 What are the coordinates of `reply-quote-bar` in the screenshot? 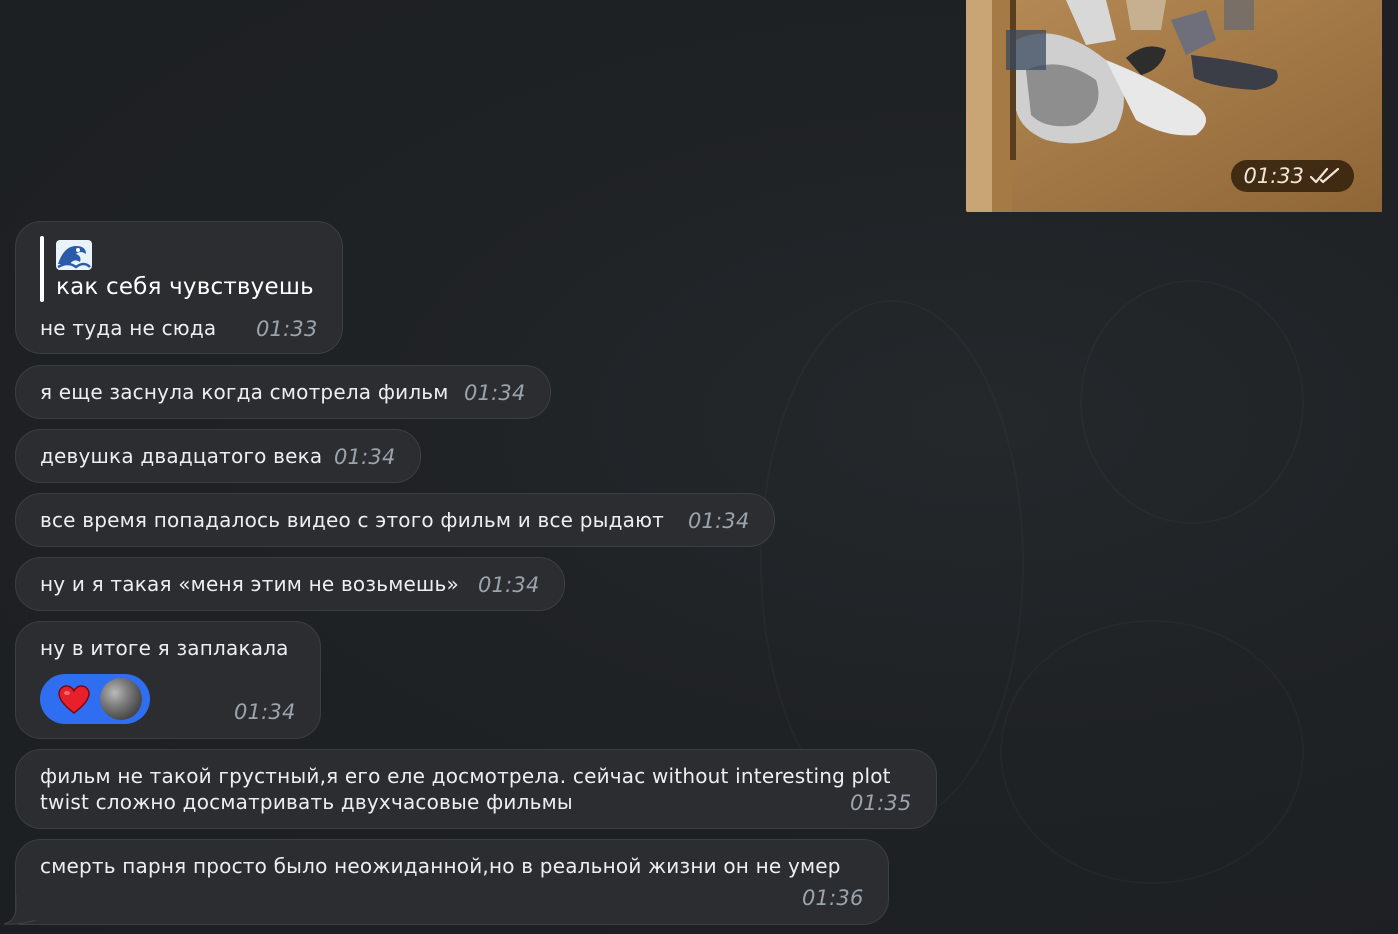 It's located at (42, 269).